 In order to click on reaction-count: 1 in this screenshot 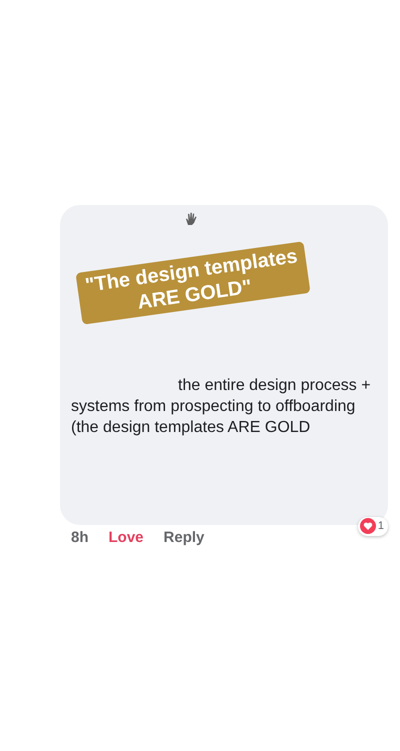, I will do `click(373, 526)`.